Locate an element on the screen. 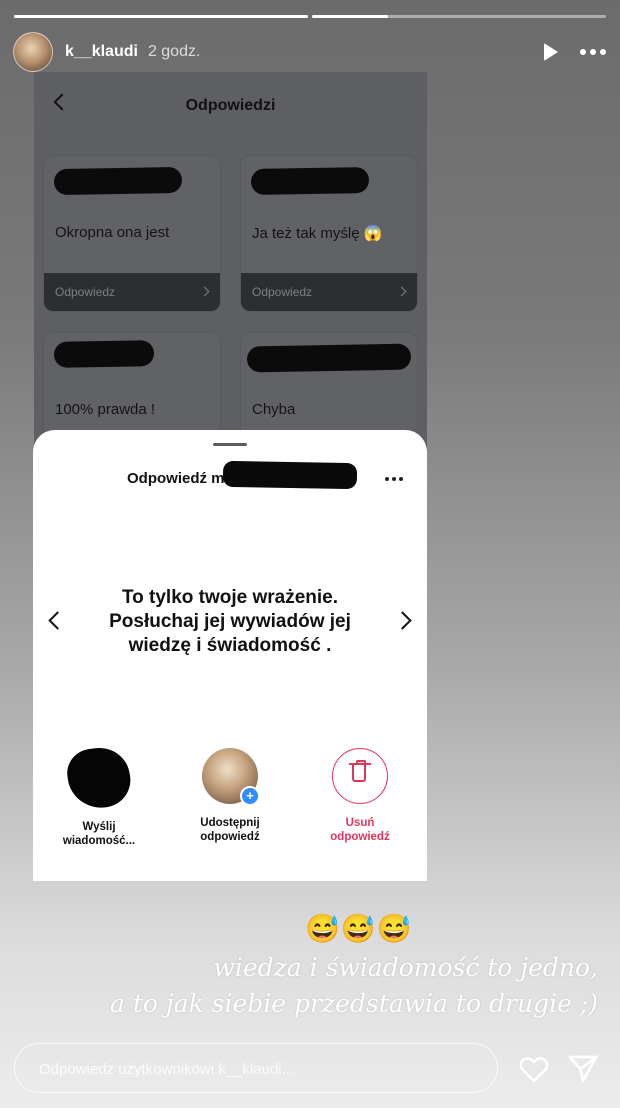  story-time: 2 godz. is located at coordinates (174, 51).